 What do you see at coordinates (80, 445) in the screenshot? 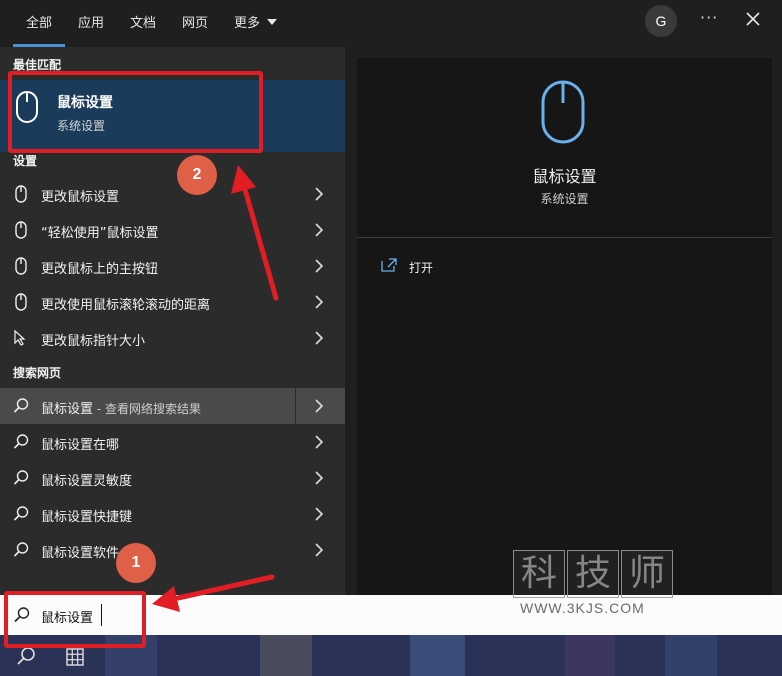
I see `list-item-label: 鼠标设置在哪` at bounding box center [80, 445].